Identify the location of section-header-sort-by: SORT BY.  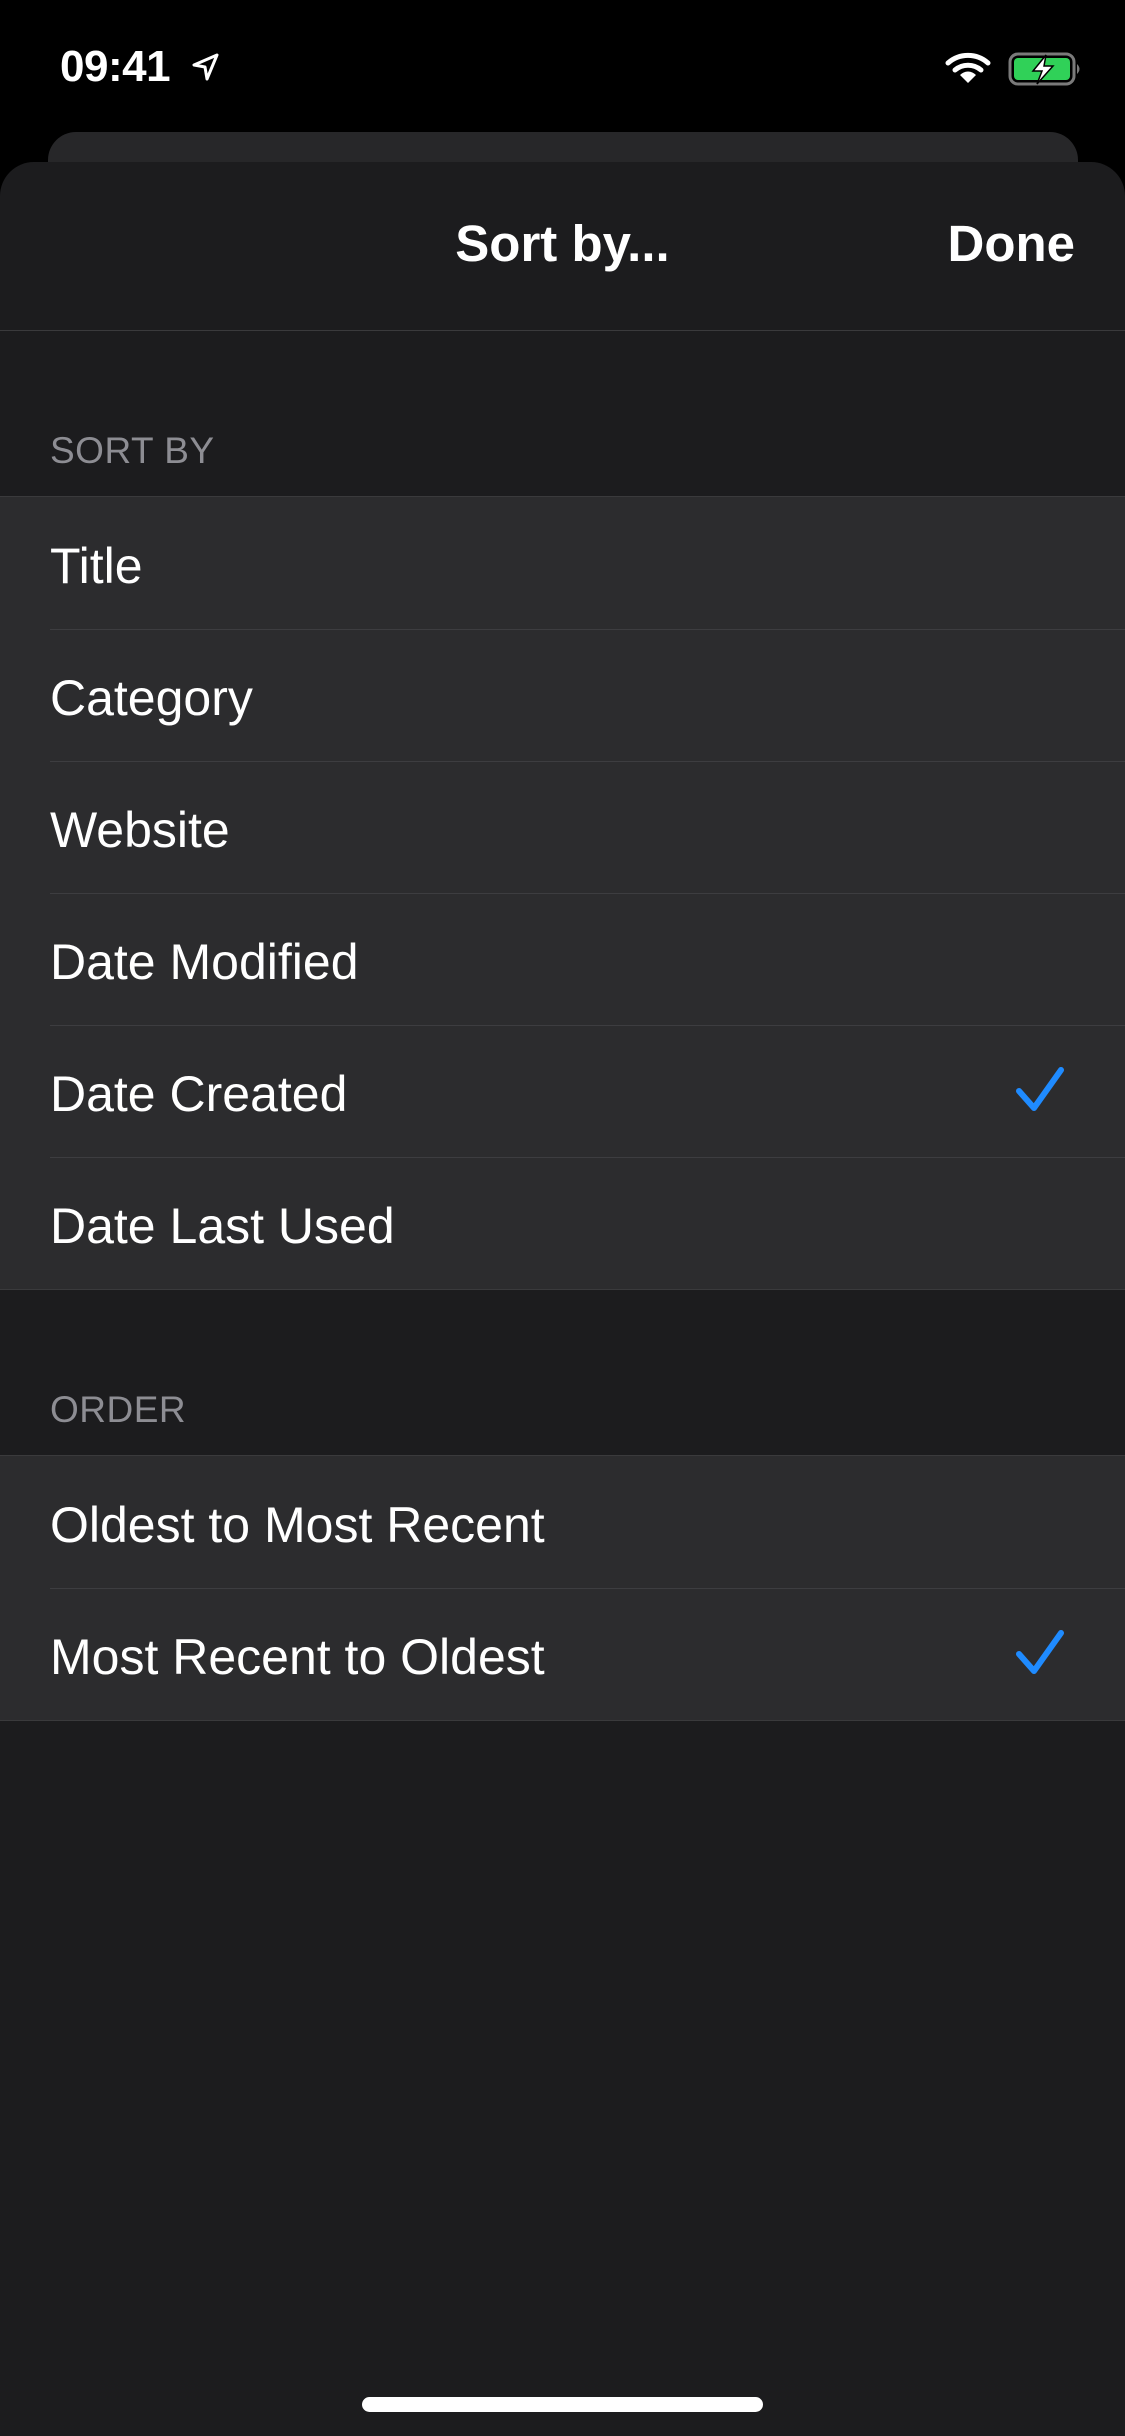
(132, 450).